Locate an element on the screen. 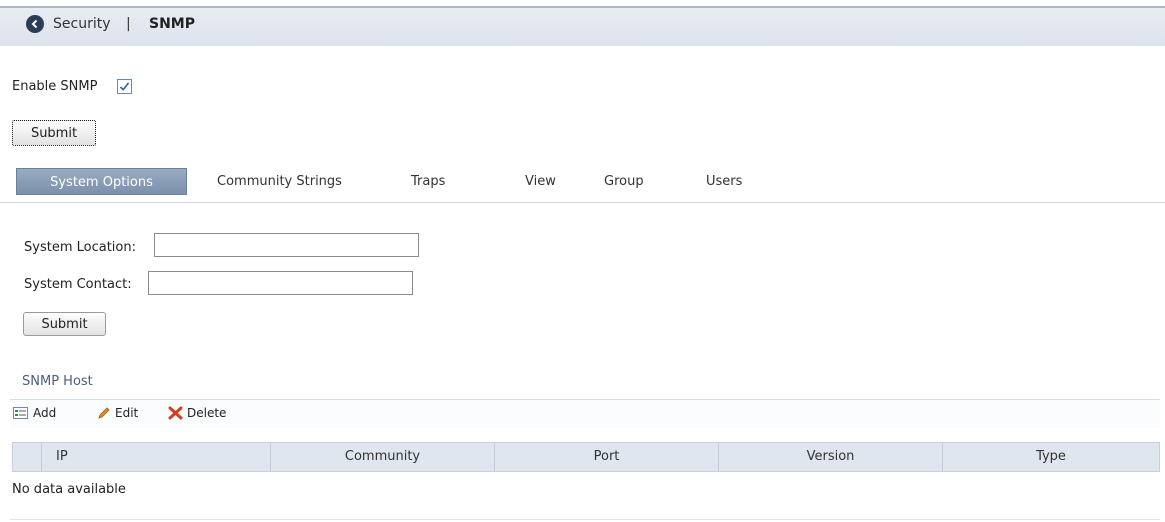 The image size is (1165, 522). tab-divider is located at coordinates (582, 202).